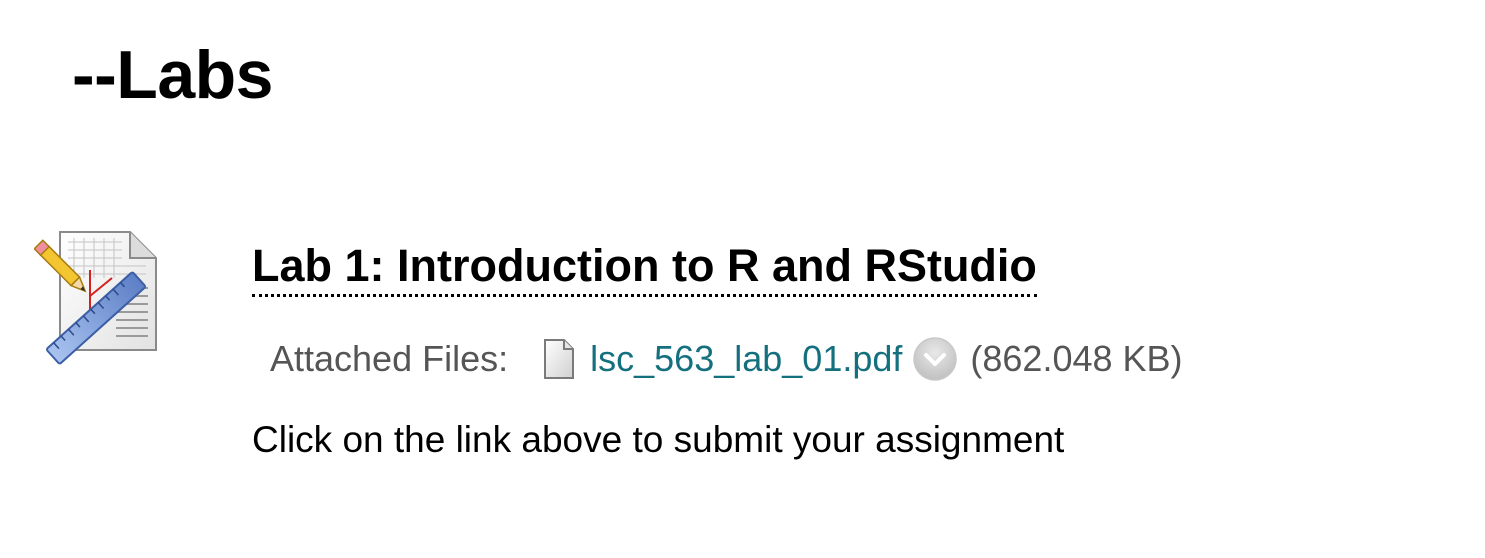 The height and width of the screenshot is (558, 1485). Describe the element at coordinates (644, 268) in the screenshot. I see `item-title-link: Lab 1: Introduction to R and RStudio` at that location.